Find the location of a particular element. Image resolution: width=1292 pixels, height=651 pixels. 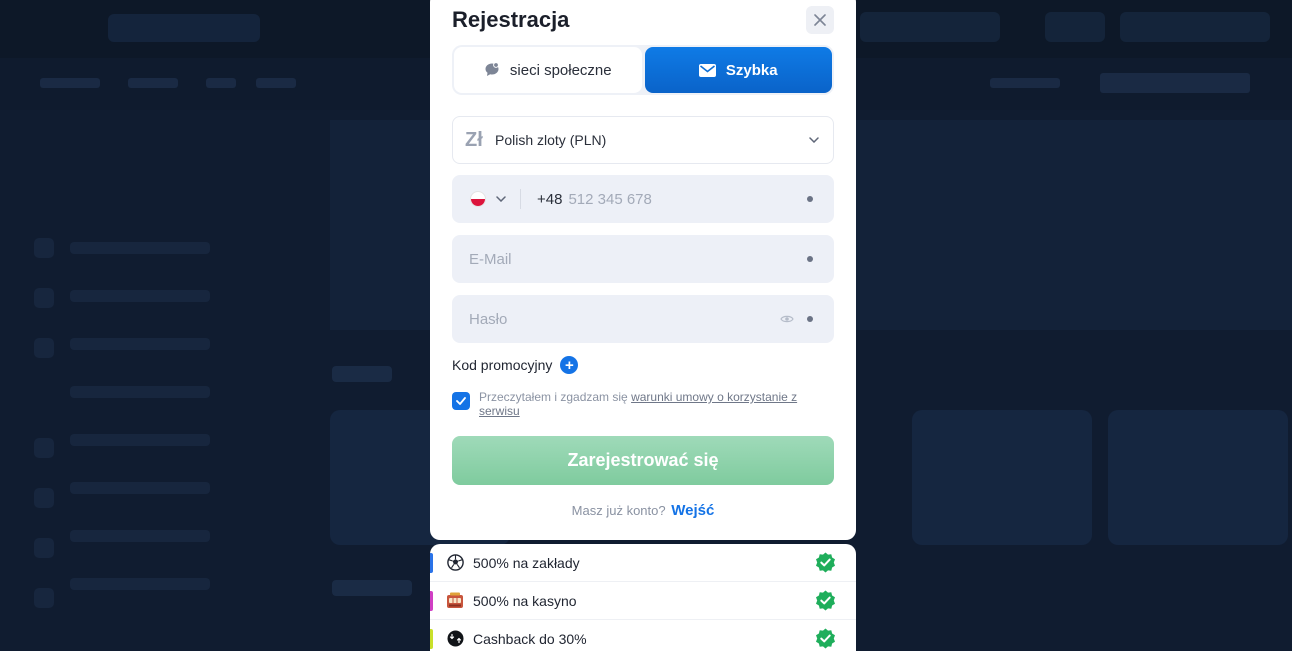

bonus-label: 500% na zakłady is located at coordinates (526, 562).